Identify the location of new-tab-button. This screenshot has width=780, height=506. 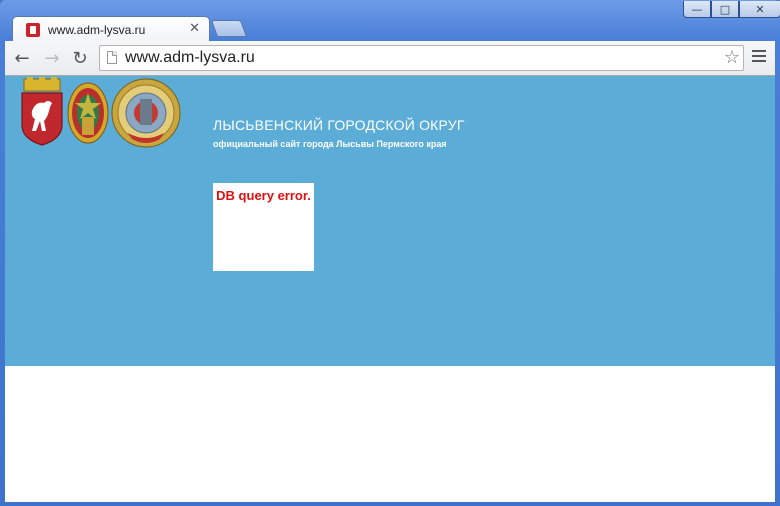
(229, 28).